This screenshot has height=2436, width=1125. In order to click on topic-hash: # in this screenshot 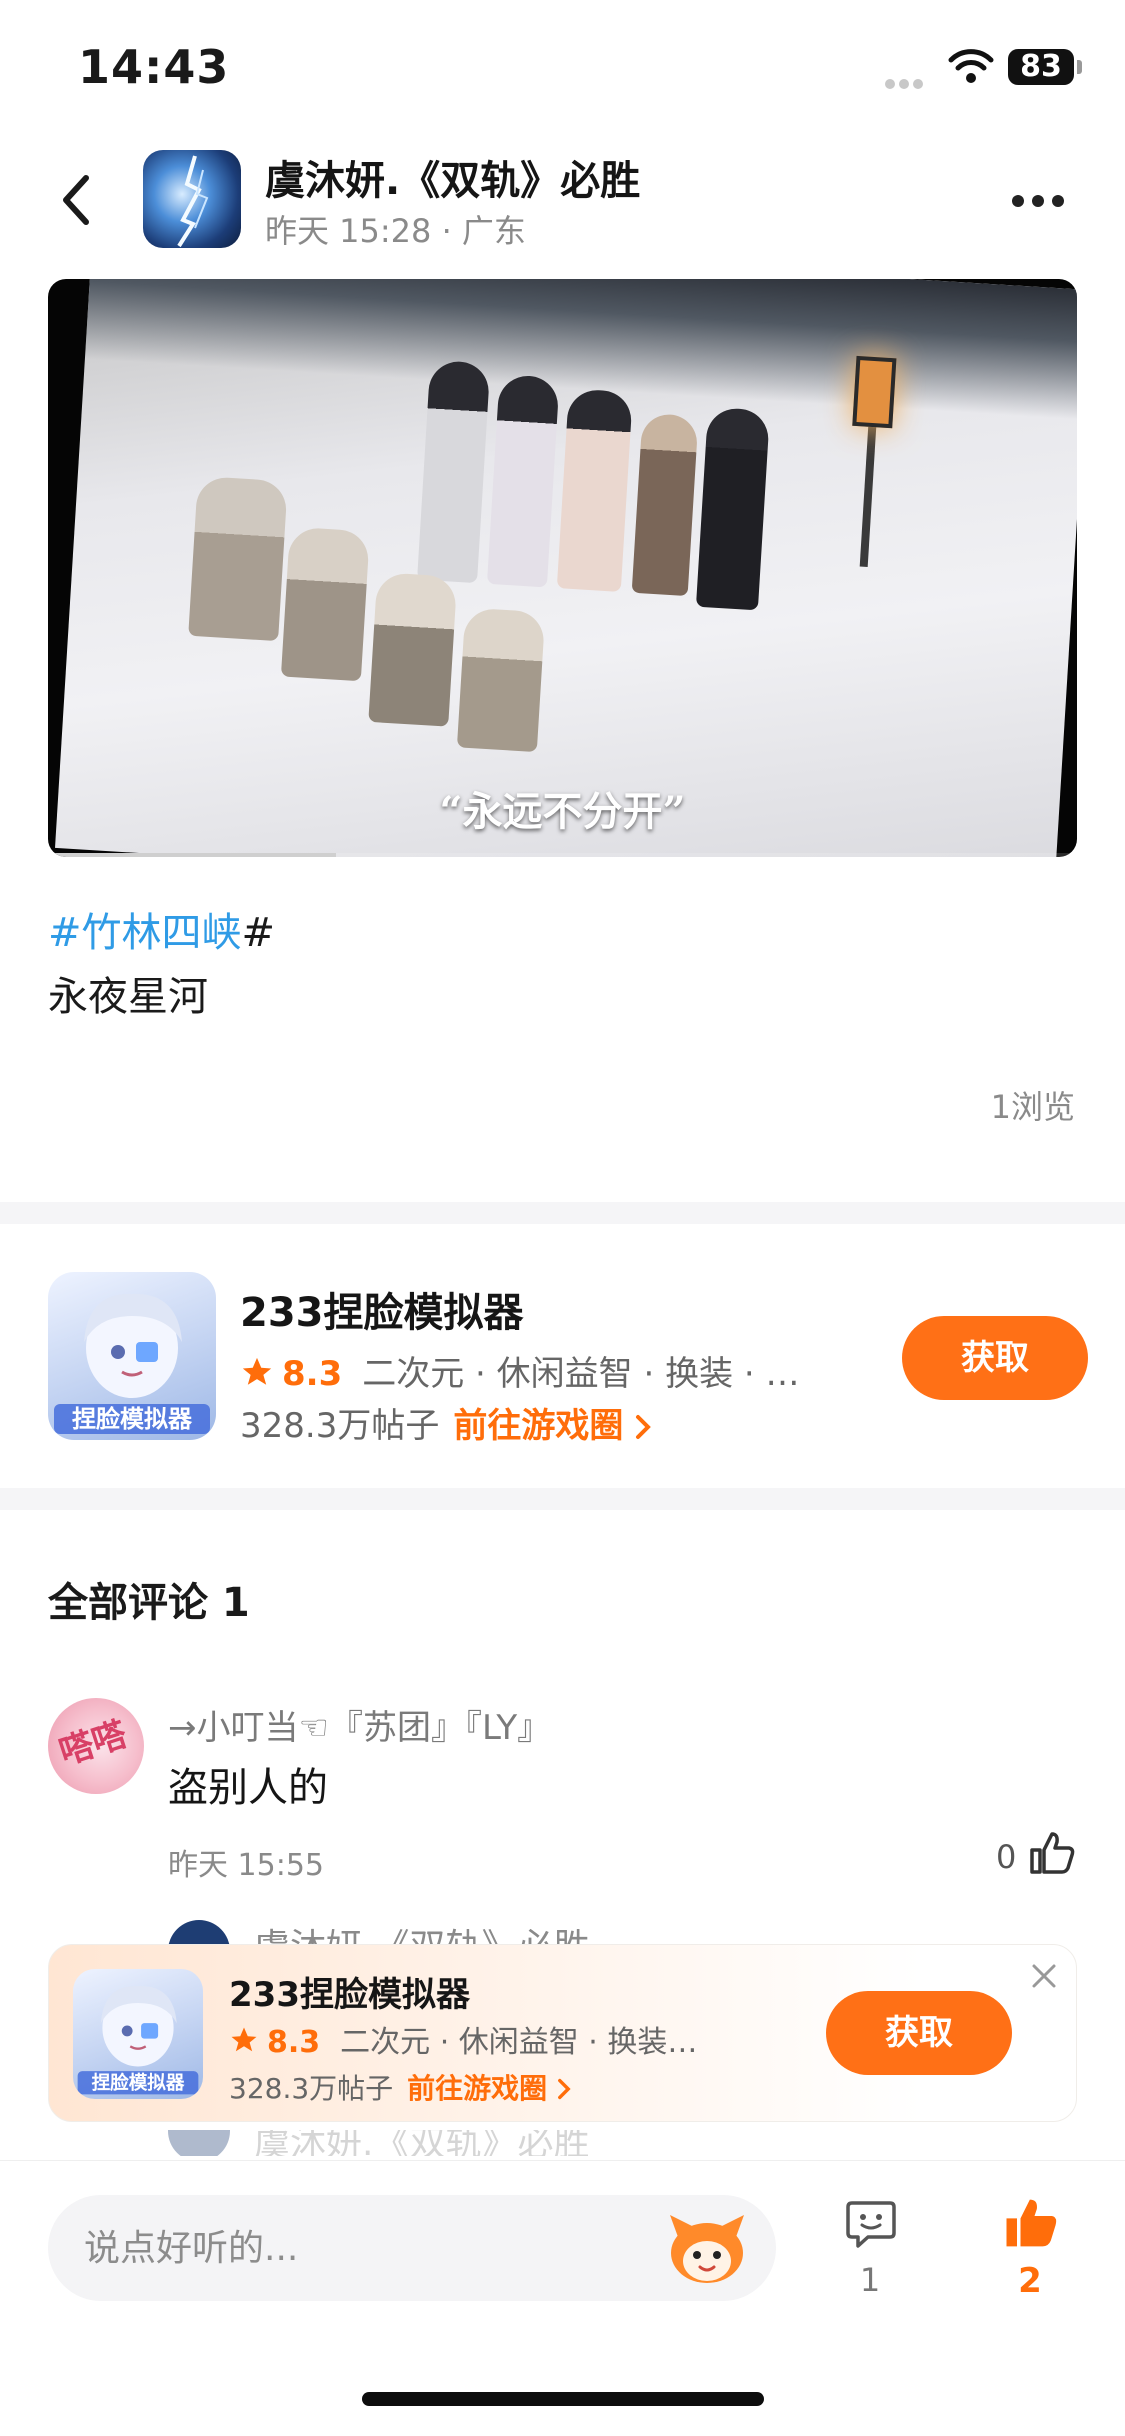, I will do `click(258, 933)`.